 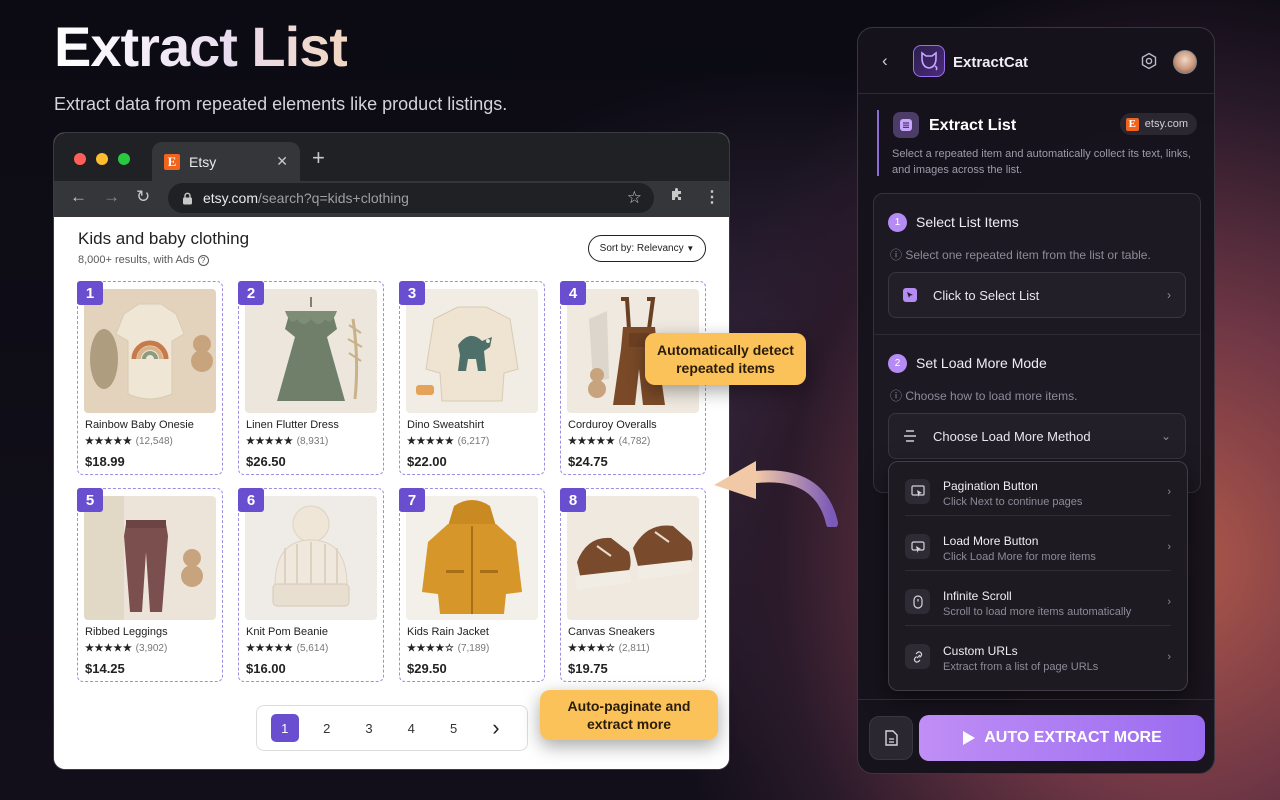 I want to click on extensions-puzzle-icon, so click(x=677, y=197).